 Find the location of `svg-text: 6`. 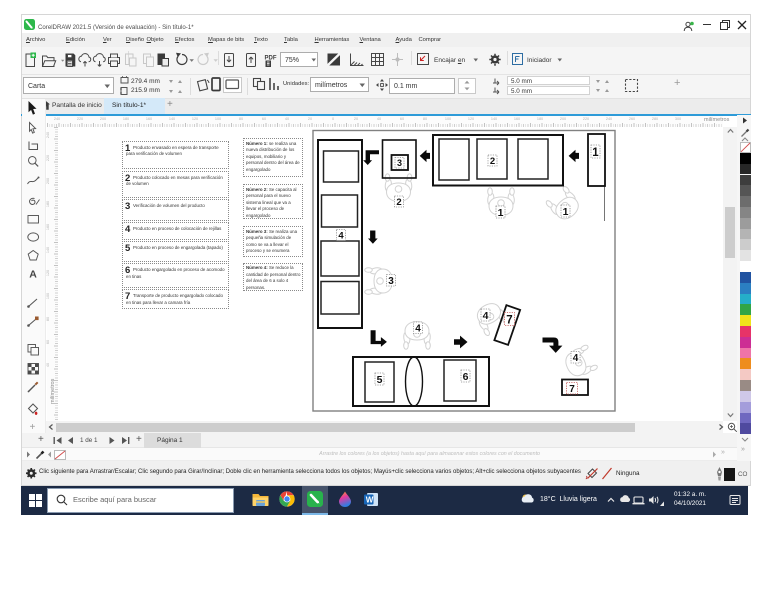

svg-text: 6 is located at coordinates (466, 377).